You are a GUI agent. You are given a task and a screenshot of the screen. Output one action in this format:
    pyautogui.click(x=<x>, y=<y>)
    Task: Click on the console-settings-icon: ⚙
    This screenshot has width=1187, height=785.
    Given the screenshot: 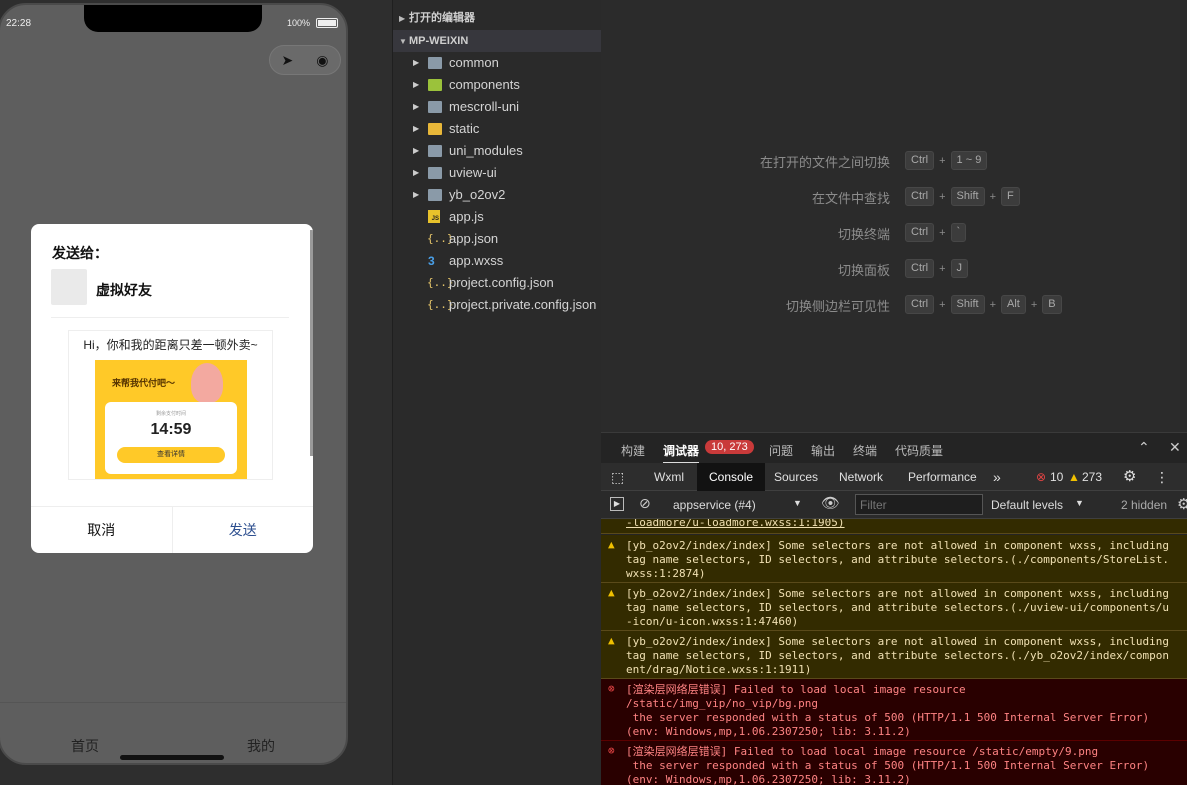 What is the action you would take?
    pyautogui.click(x=1182, y=504)
    